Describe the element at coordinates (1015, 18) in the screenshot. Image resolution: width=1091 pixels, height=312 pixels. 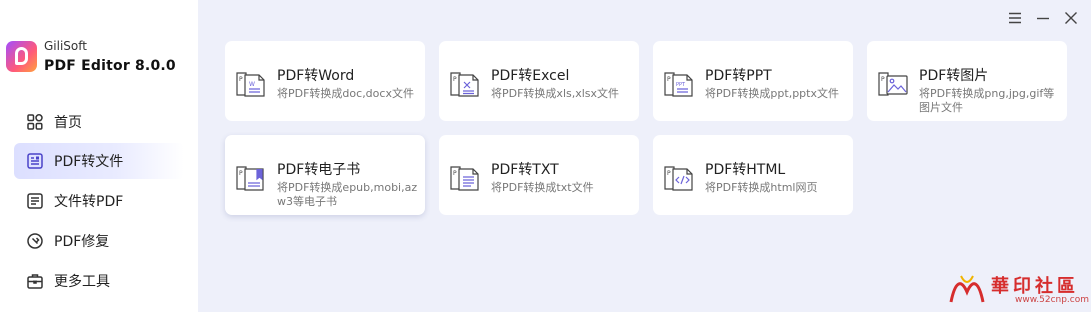
I see `menu-icon` at that location.